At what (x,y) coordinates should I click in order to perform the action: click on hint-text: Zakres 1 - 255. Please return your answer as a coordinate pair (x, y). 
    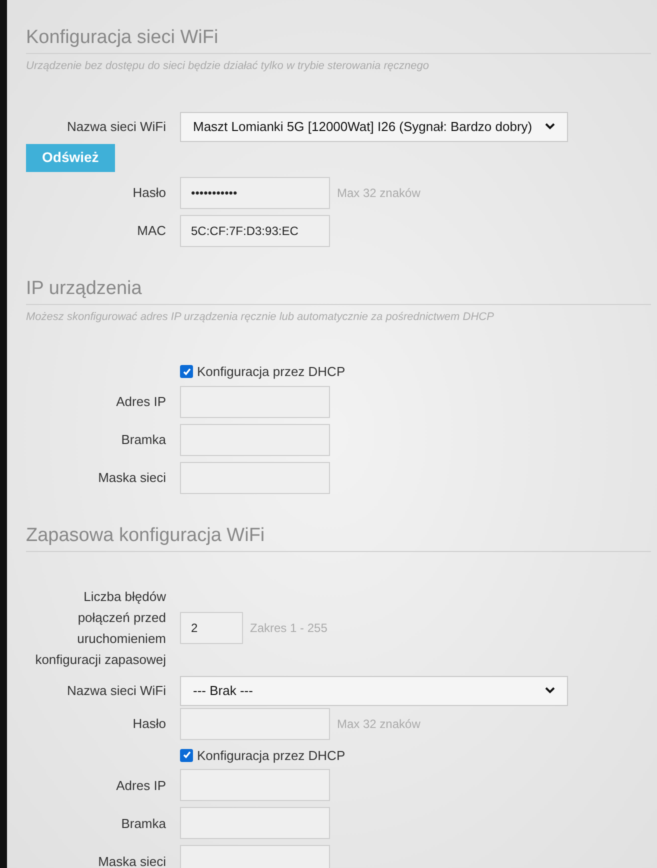
    Looking at the image, I should click on (289, 628).